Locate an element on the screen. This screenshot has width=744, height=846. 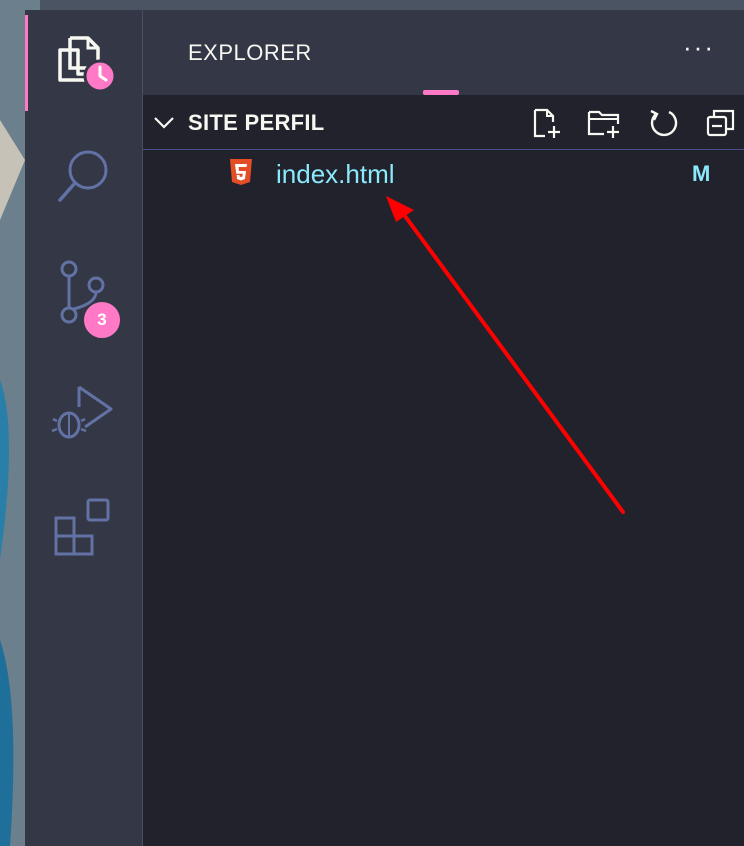
extensions-icon is located at coordinates (84, 528).